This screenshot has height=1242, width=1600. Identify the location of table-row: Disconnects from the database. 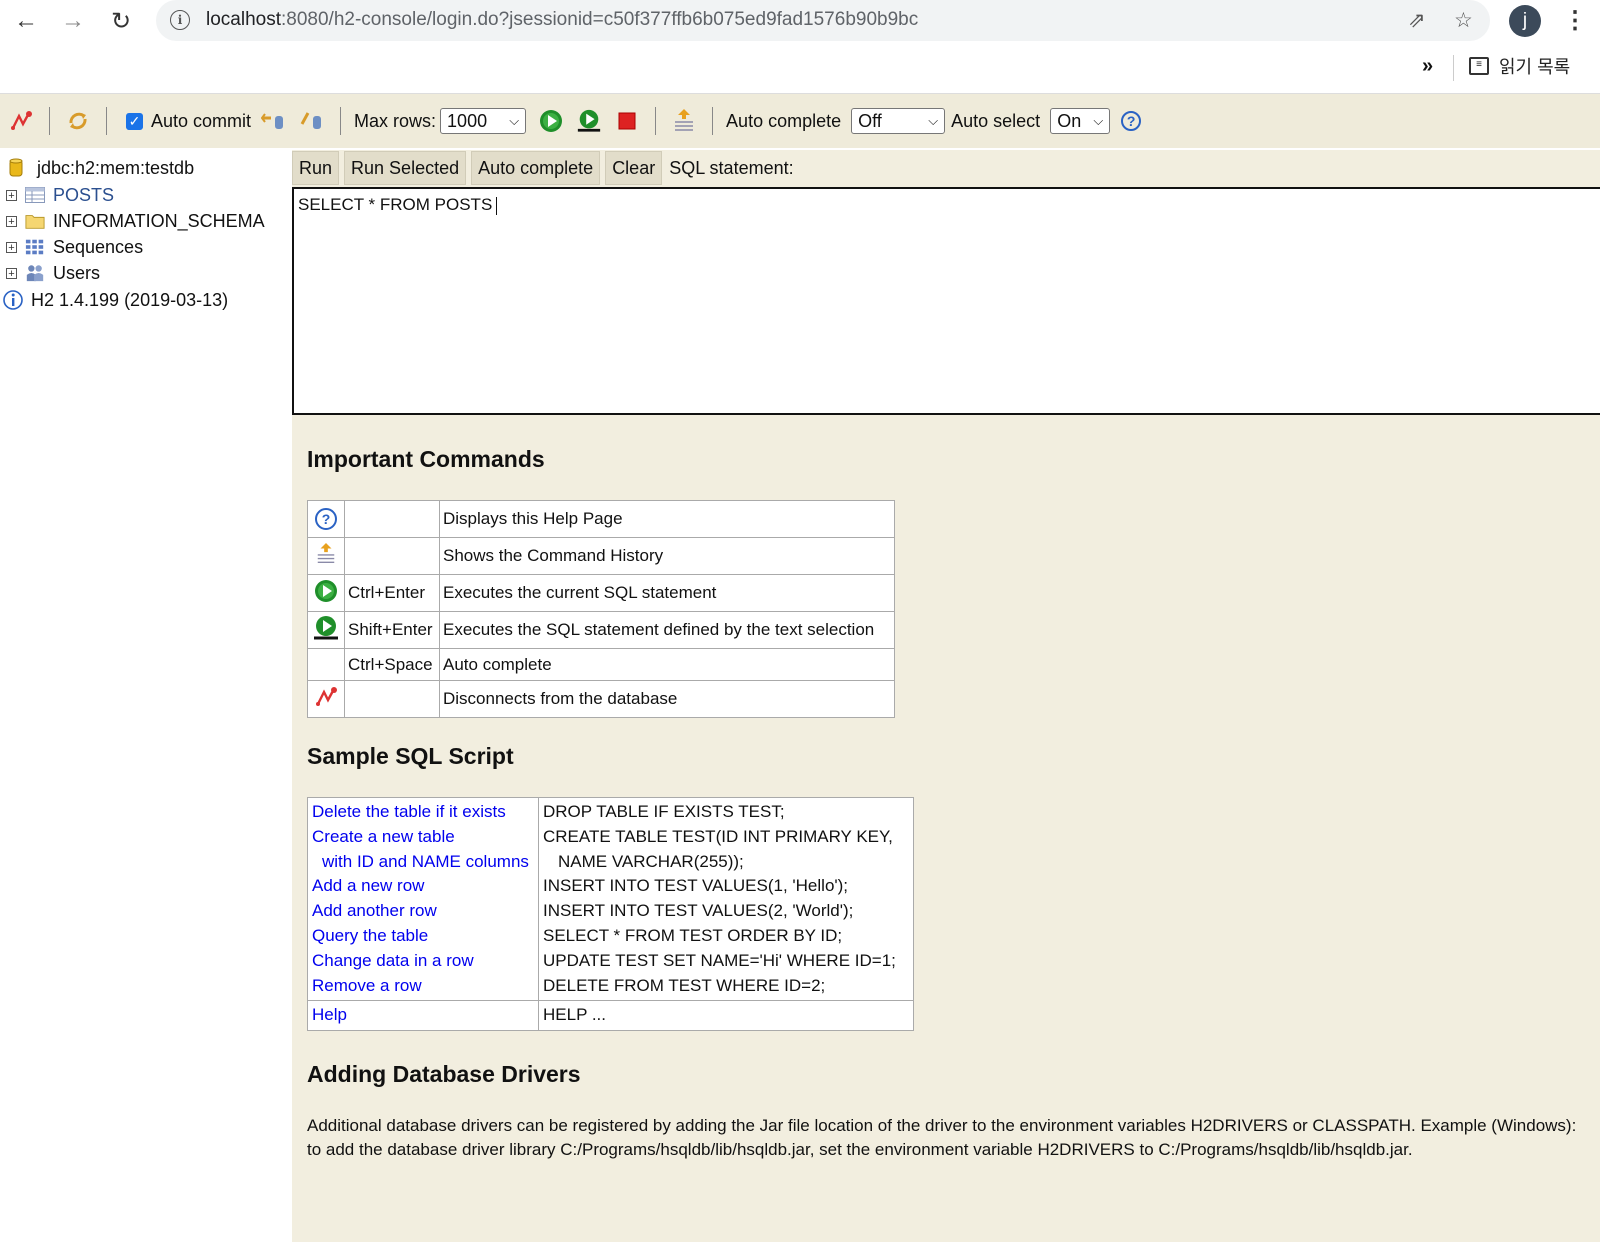
(601, 699).